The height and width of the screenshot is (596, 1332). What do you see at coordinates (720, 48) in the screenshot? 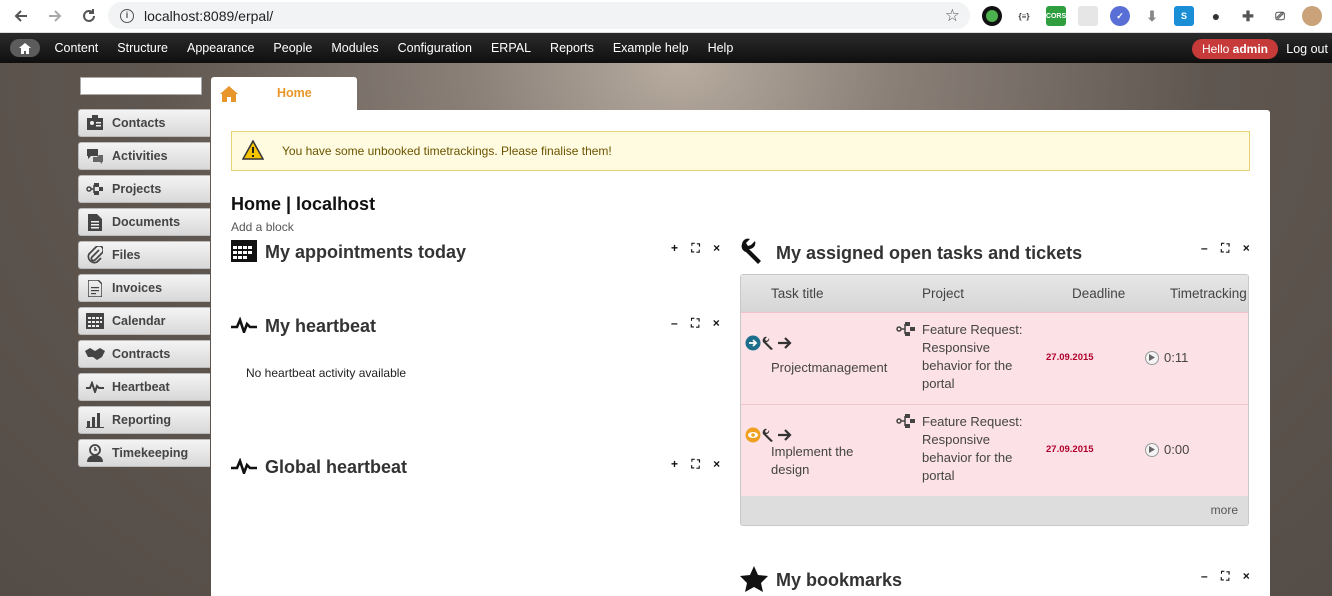
I see `toolbar-item-help: Help` at bounding box center [720, 48].